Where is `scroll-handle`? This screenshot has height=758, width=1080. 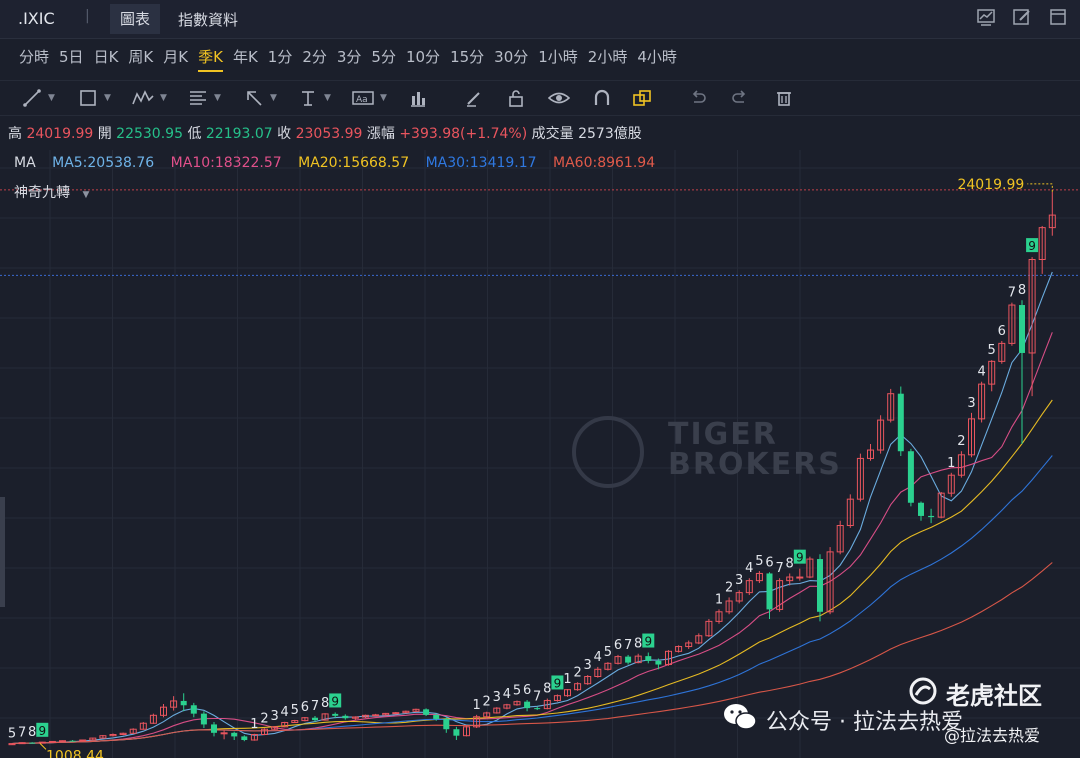
scroll-handle is located at coordinates (2, 552).